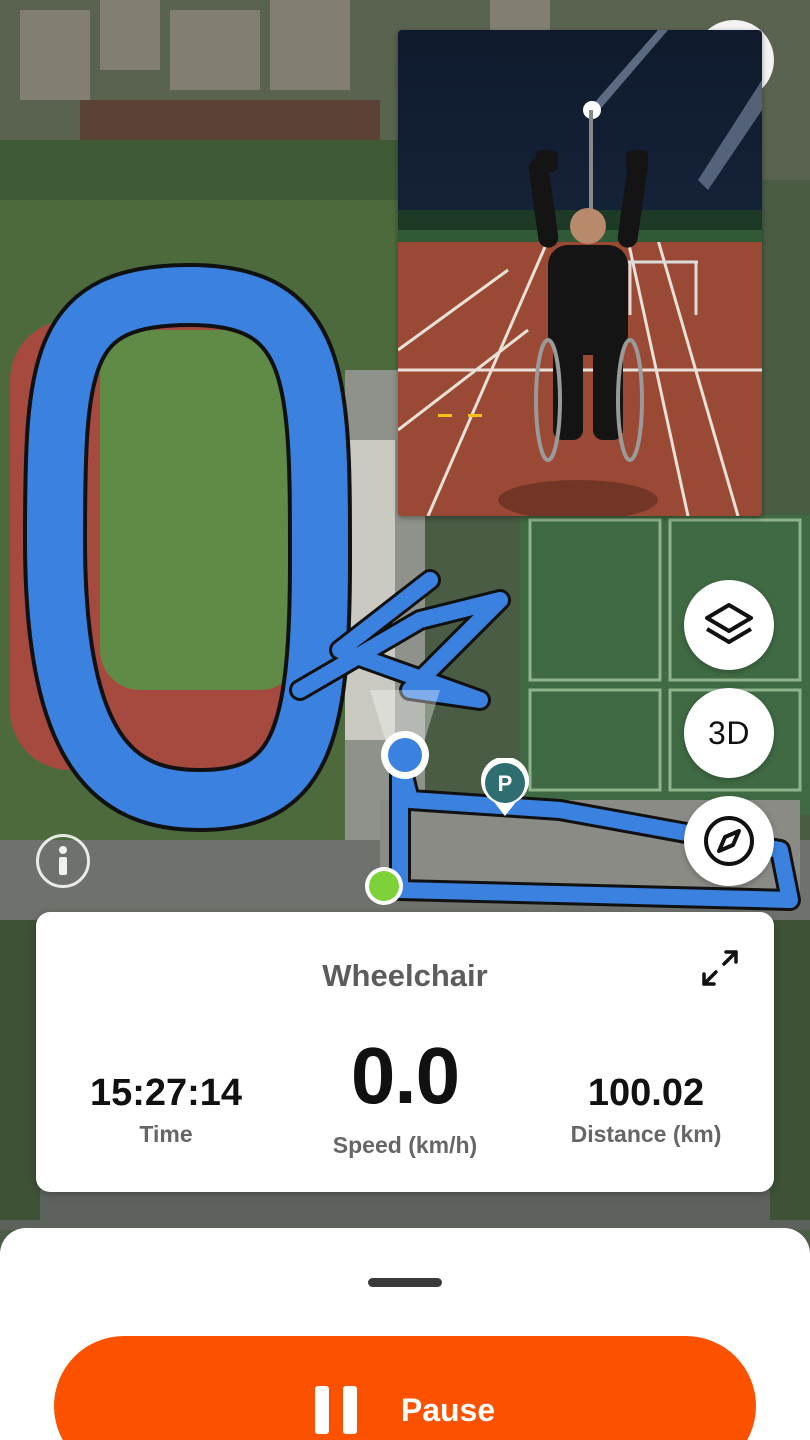  I want to click on map-layers-button, so click(729, 625).